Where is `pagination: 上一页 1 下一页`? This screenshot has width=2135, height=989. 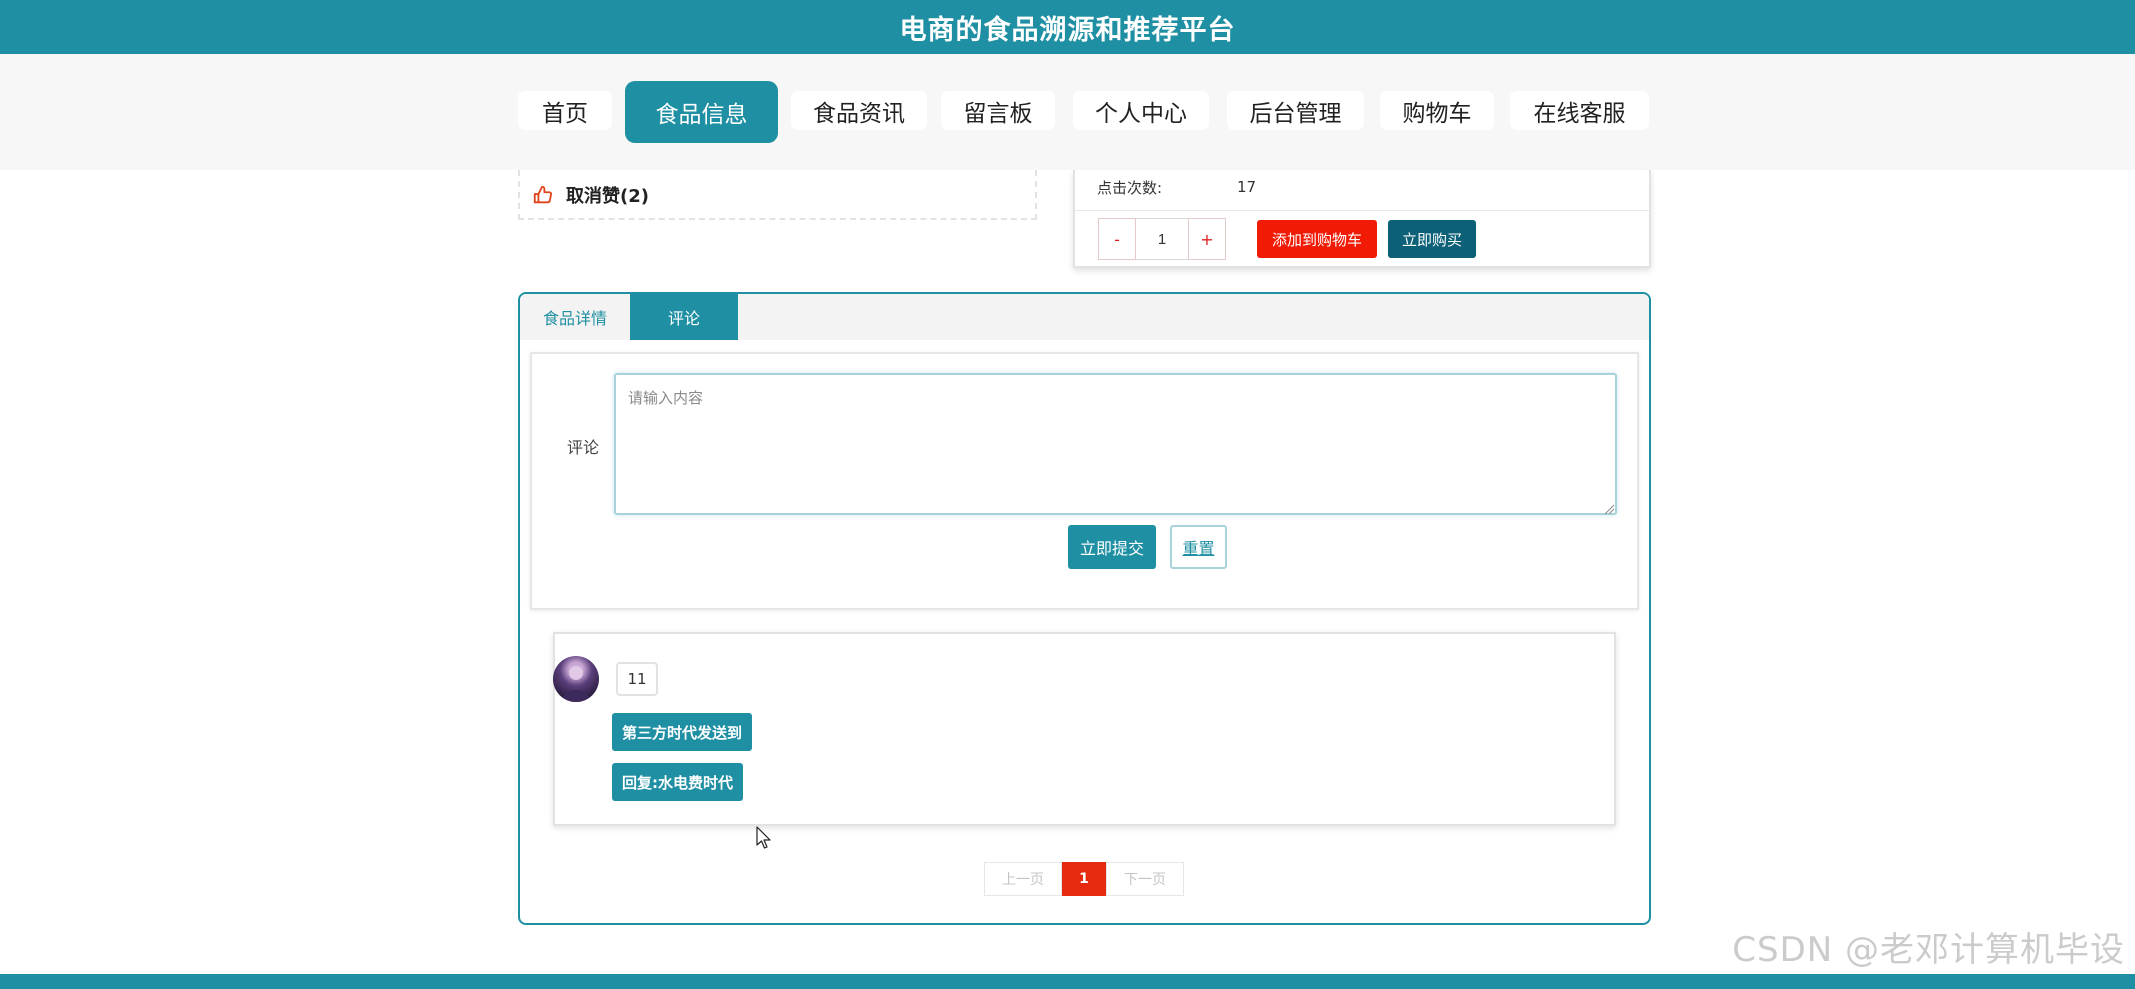
pagination: 上一页 1 下一页 is located at coordinates (1084, 879).